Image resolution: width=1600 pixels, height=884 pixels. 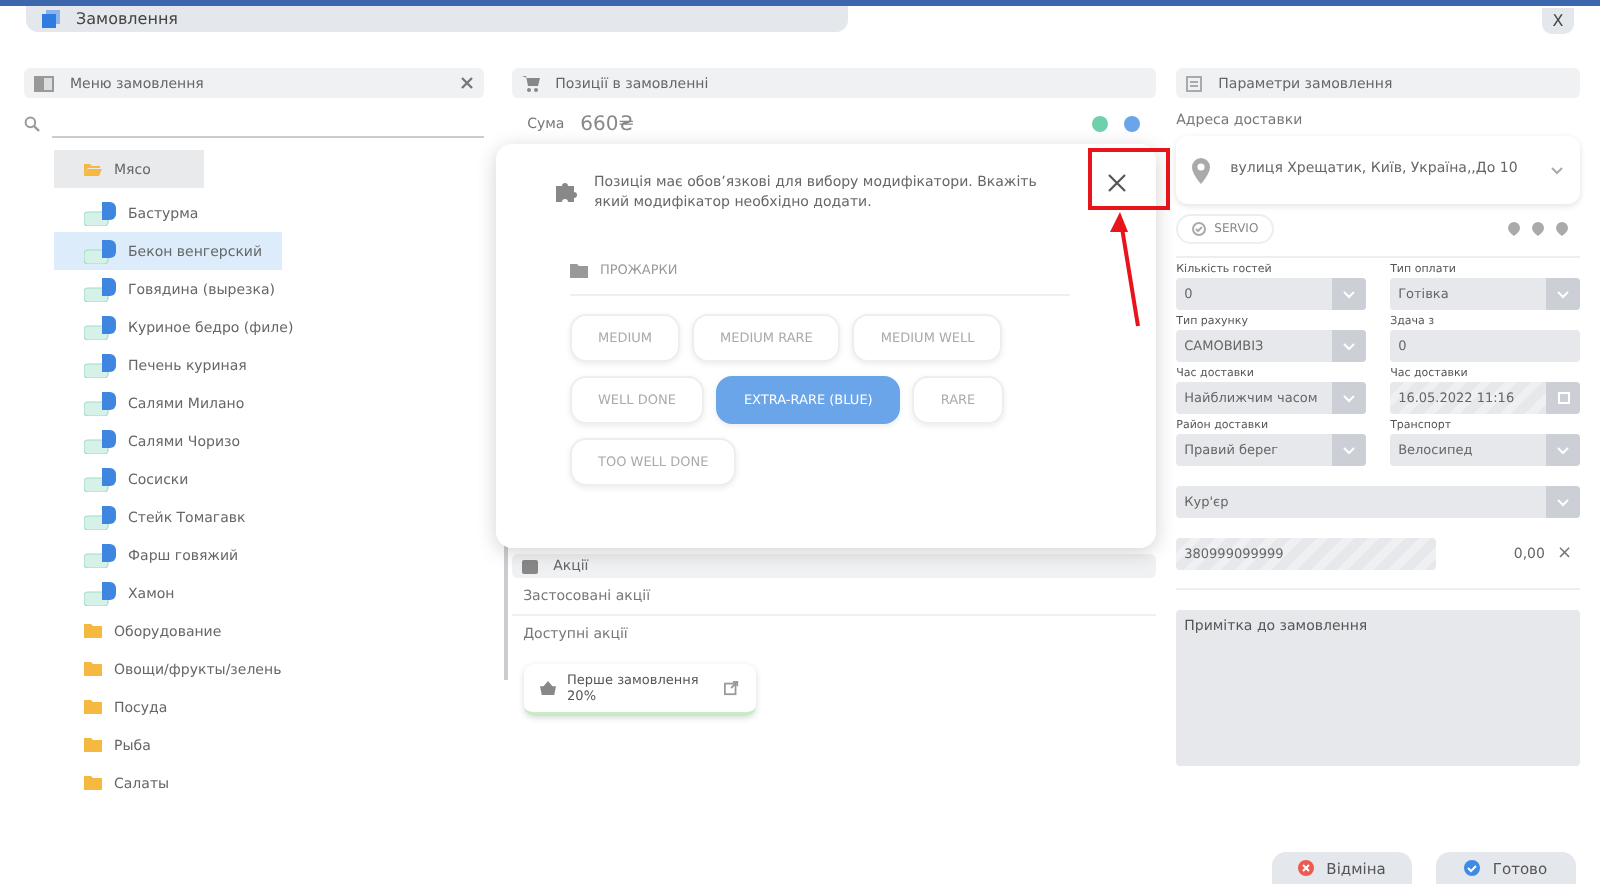 What do you see at coordinates (1557, 170) in the screenshot?
I see `chevron-down-icon` at bounding box center [1557, 170].